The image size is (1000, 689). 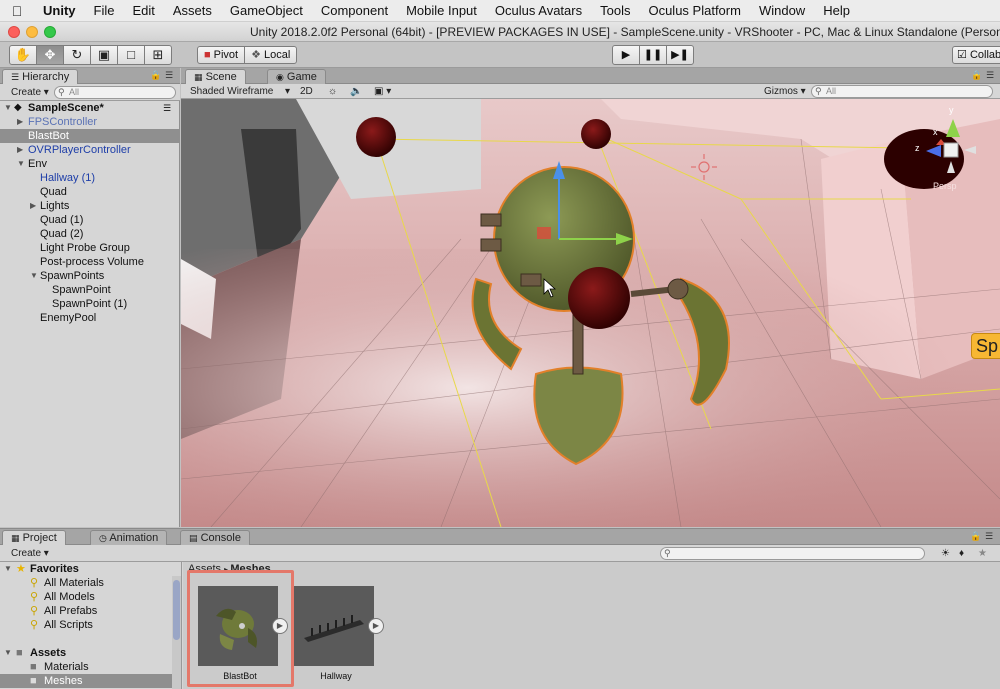 I want to click on assets-header: ▼ ■ Assets, so click(x=86, y=653).